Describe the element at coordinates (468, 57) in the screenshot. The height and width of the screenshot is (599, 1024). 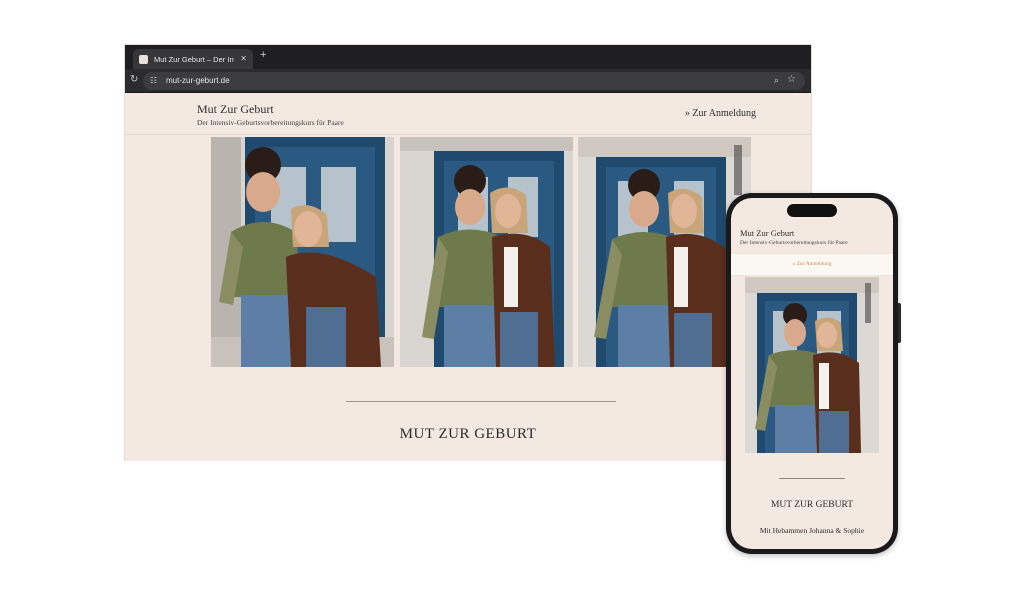
I see `tab-bar: Mut Zur Geburt – Der Intensiv… ✕ +` at that location.